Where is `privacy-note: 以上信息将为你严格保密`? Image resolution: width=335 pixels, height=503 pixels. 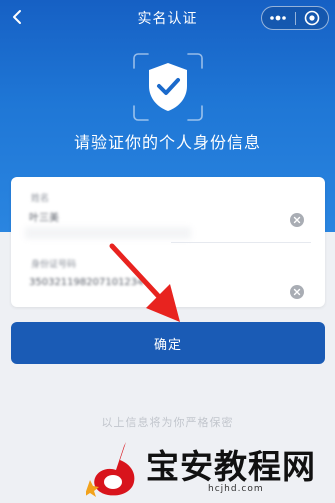 privacy-note: 以上信息将为你严格保密 is located at coordinates (167, 422).